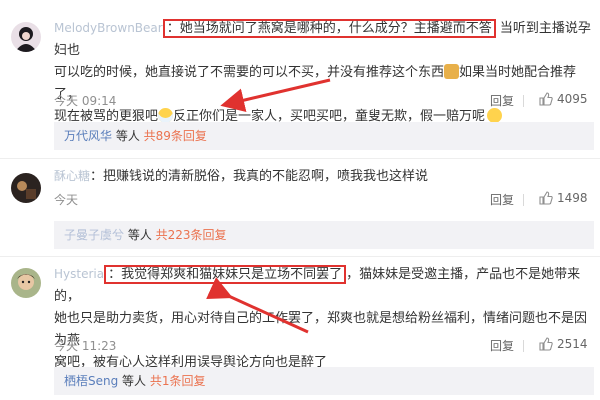 The image size is (600, 400). Describe the element at coordinates (329, 28) in the screenshot. I see `highlighted-text: ：她当场就问了燕窝是哪种的，什么成分？主播避而不答` at that location.